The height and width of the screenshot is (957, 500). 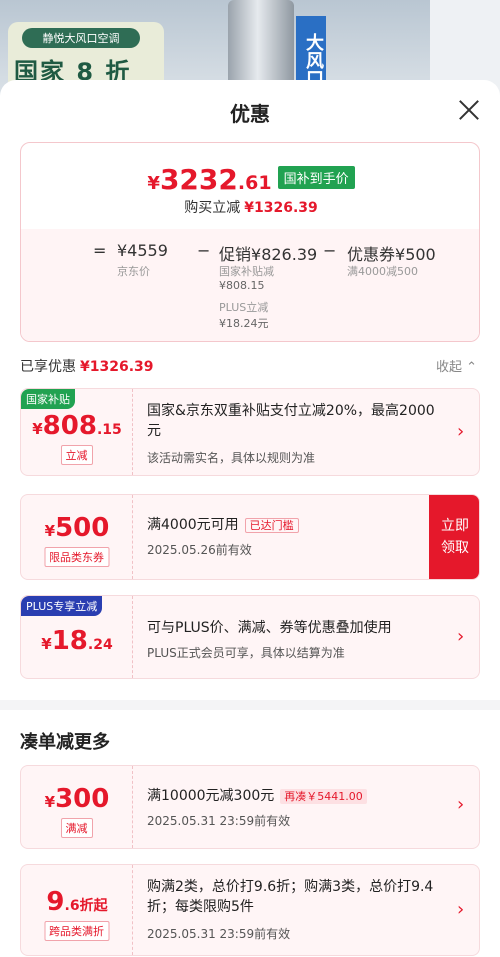 I want to click on value-integer: 808, so click(x=69, y=426).